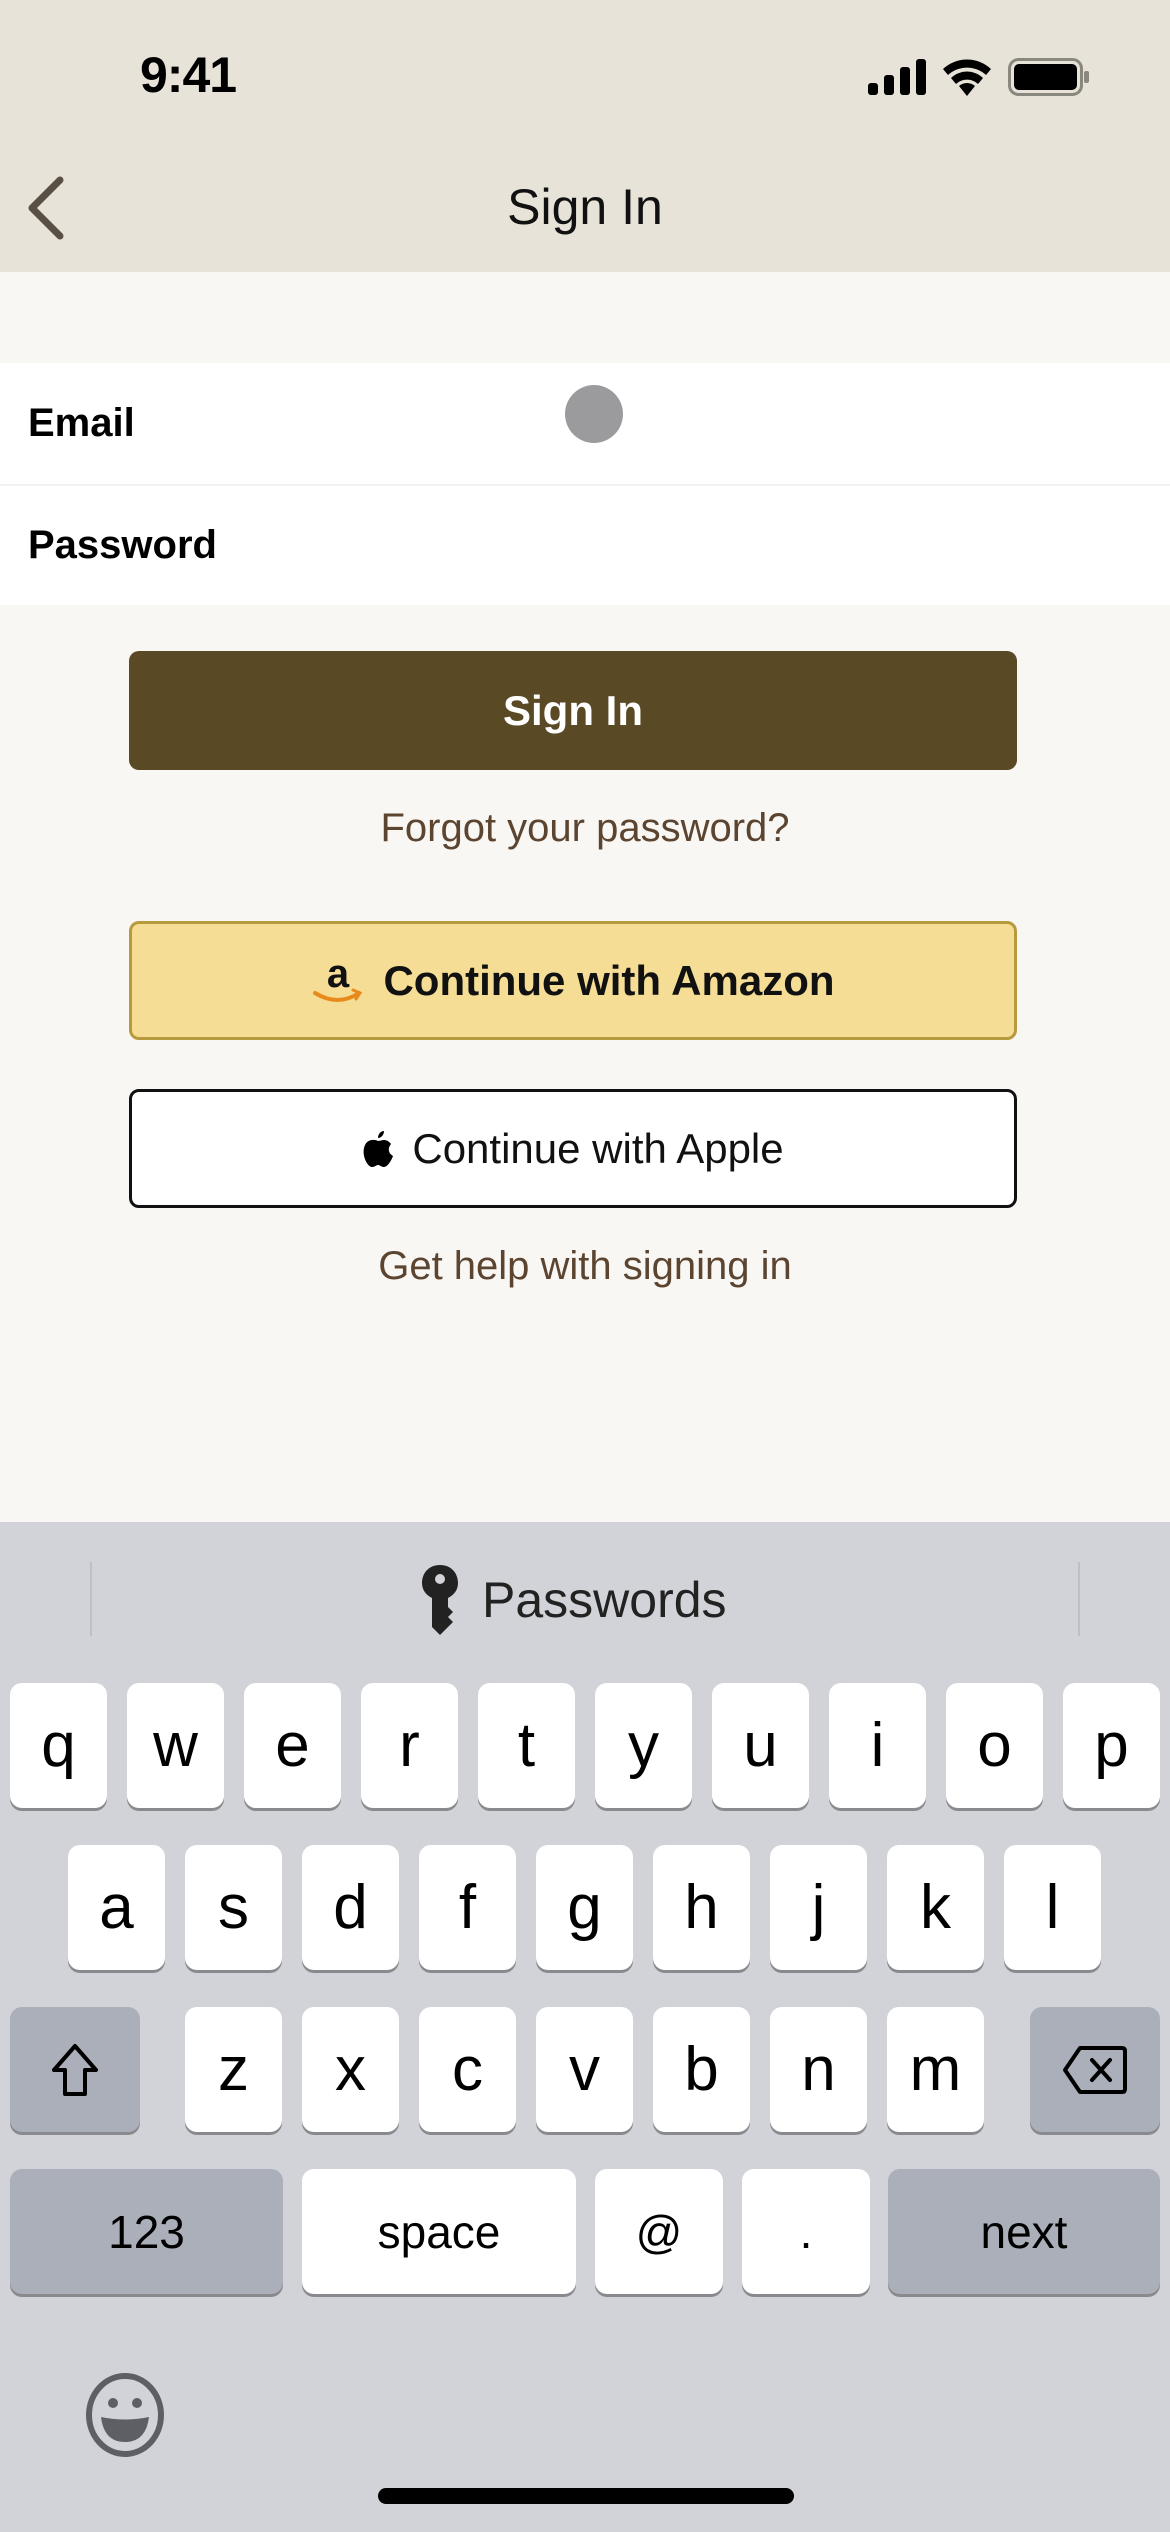  I want to click on shift-key, so click(75, 2069).